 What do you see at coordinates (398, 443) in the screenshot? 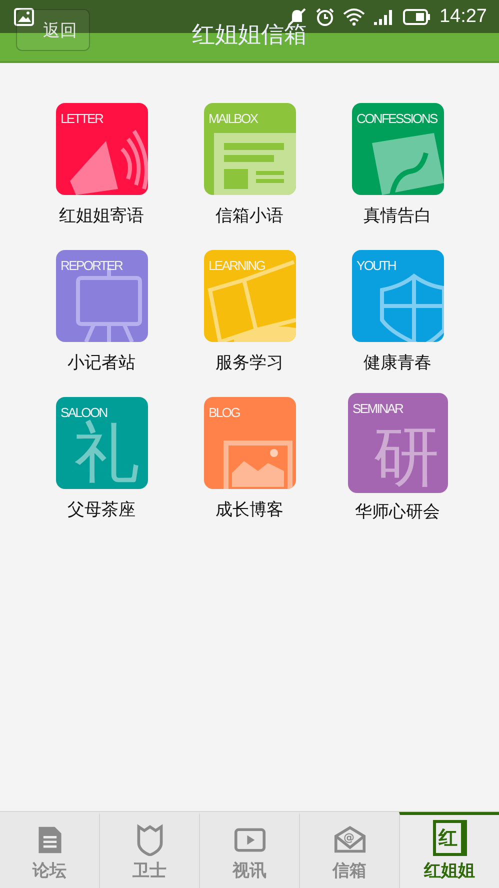
I see `category-icon: SEMINAR 研` at bounding box center [398, 443].